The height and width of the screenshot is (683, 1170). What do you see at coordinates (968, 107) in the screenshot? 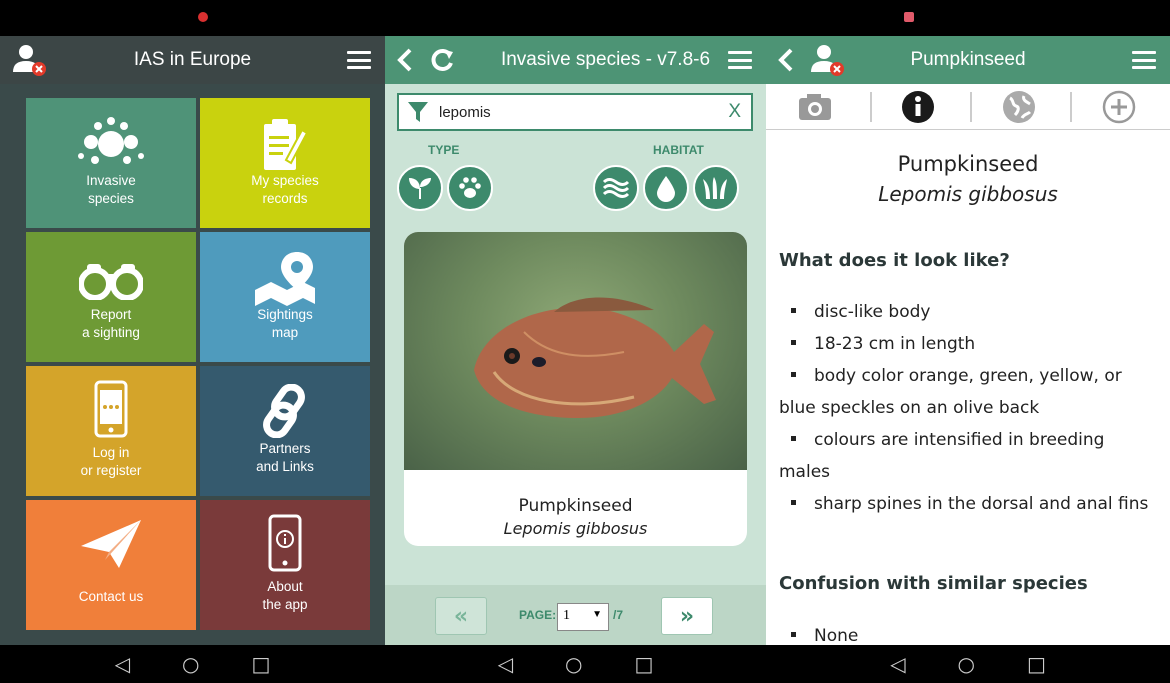
I see `detail-tabs` at bounding box center [968, 107].